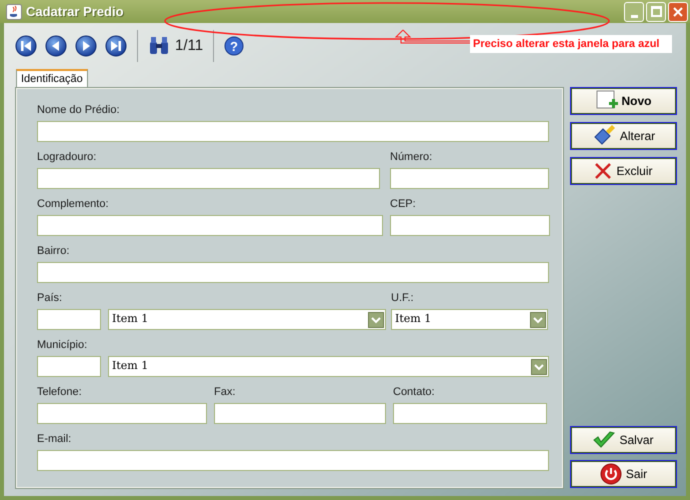 The width and height of the screenshot is (690, 500). What do you see at coordinates (14, 12) in the screenshot?
I see `java-cup-icon` at bounding box center [14, 12].